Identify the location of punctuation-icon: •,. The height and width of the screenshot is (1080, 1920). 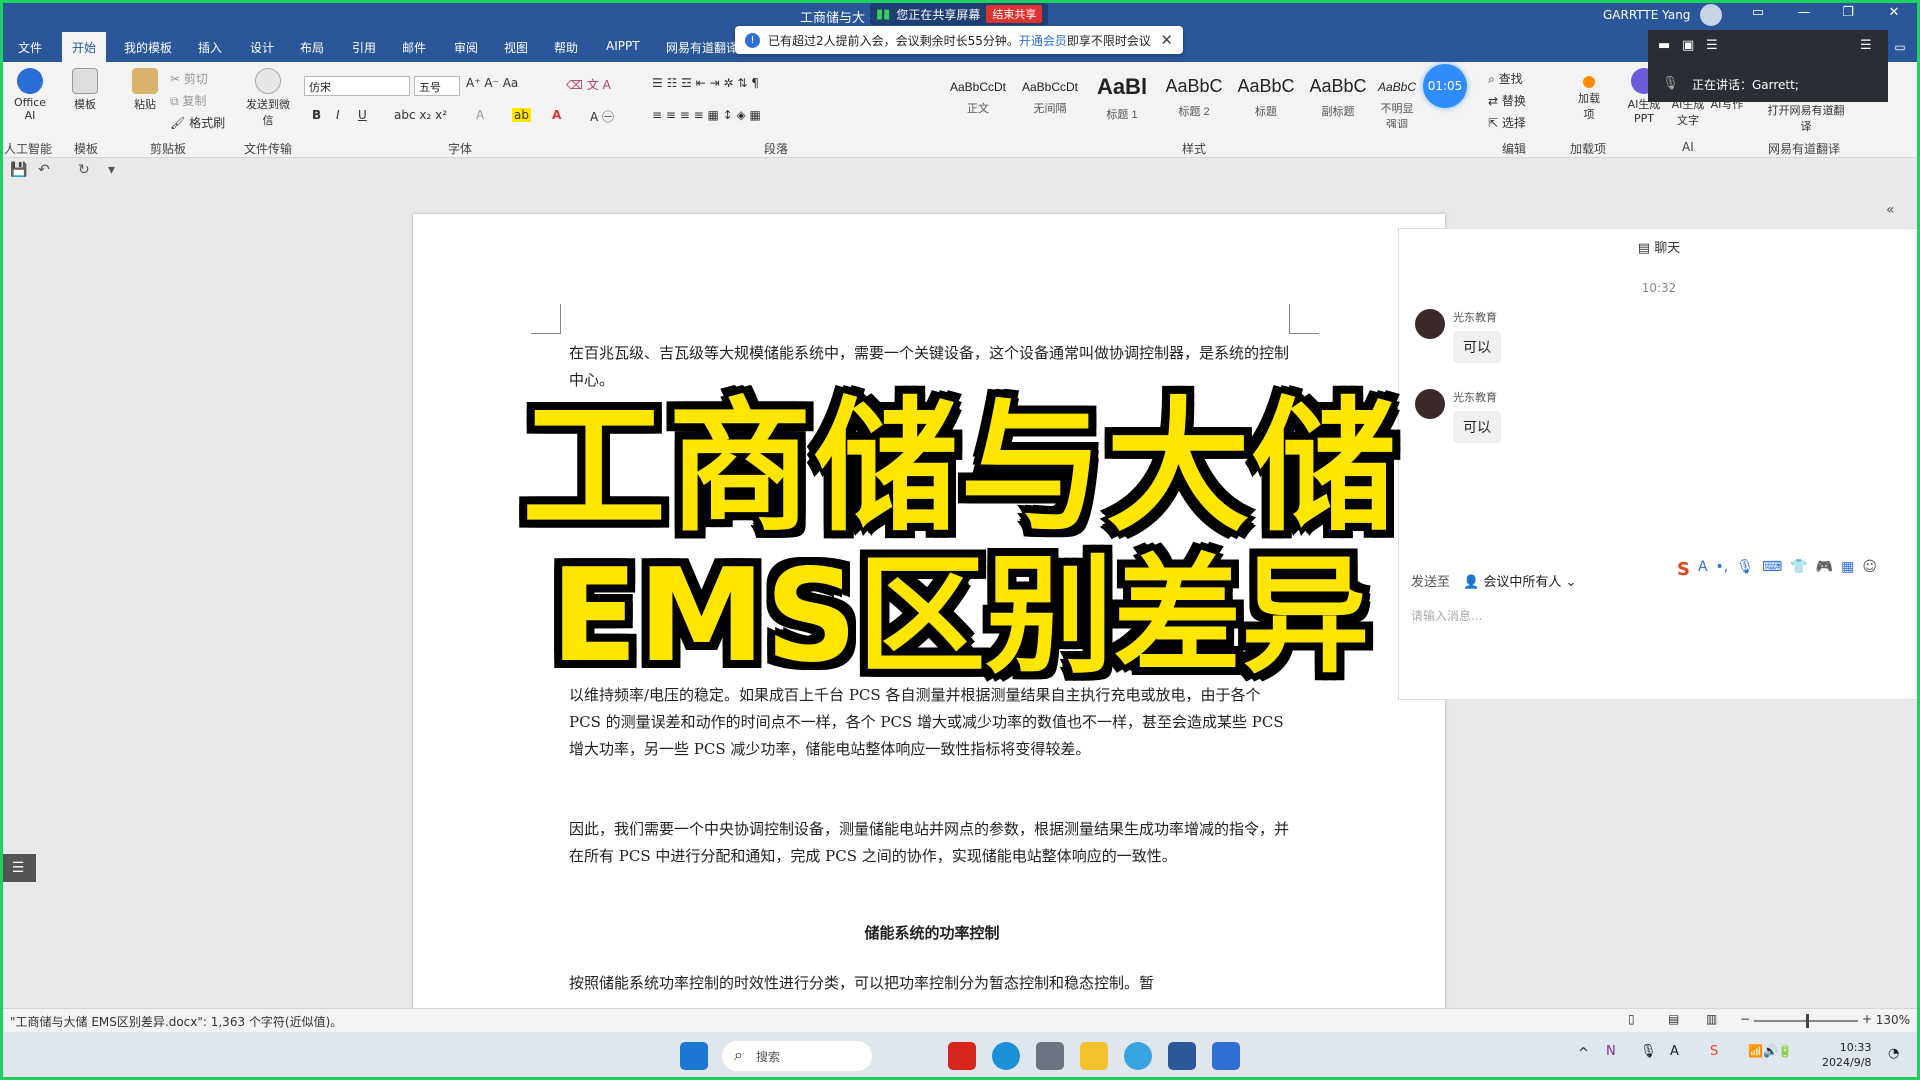
(1722, 569).